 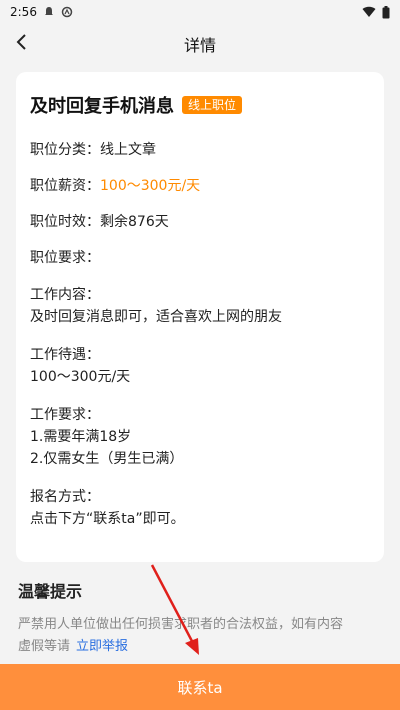 I want to click on circle-icon, so click(x=67, y=12).